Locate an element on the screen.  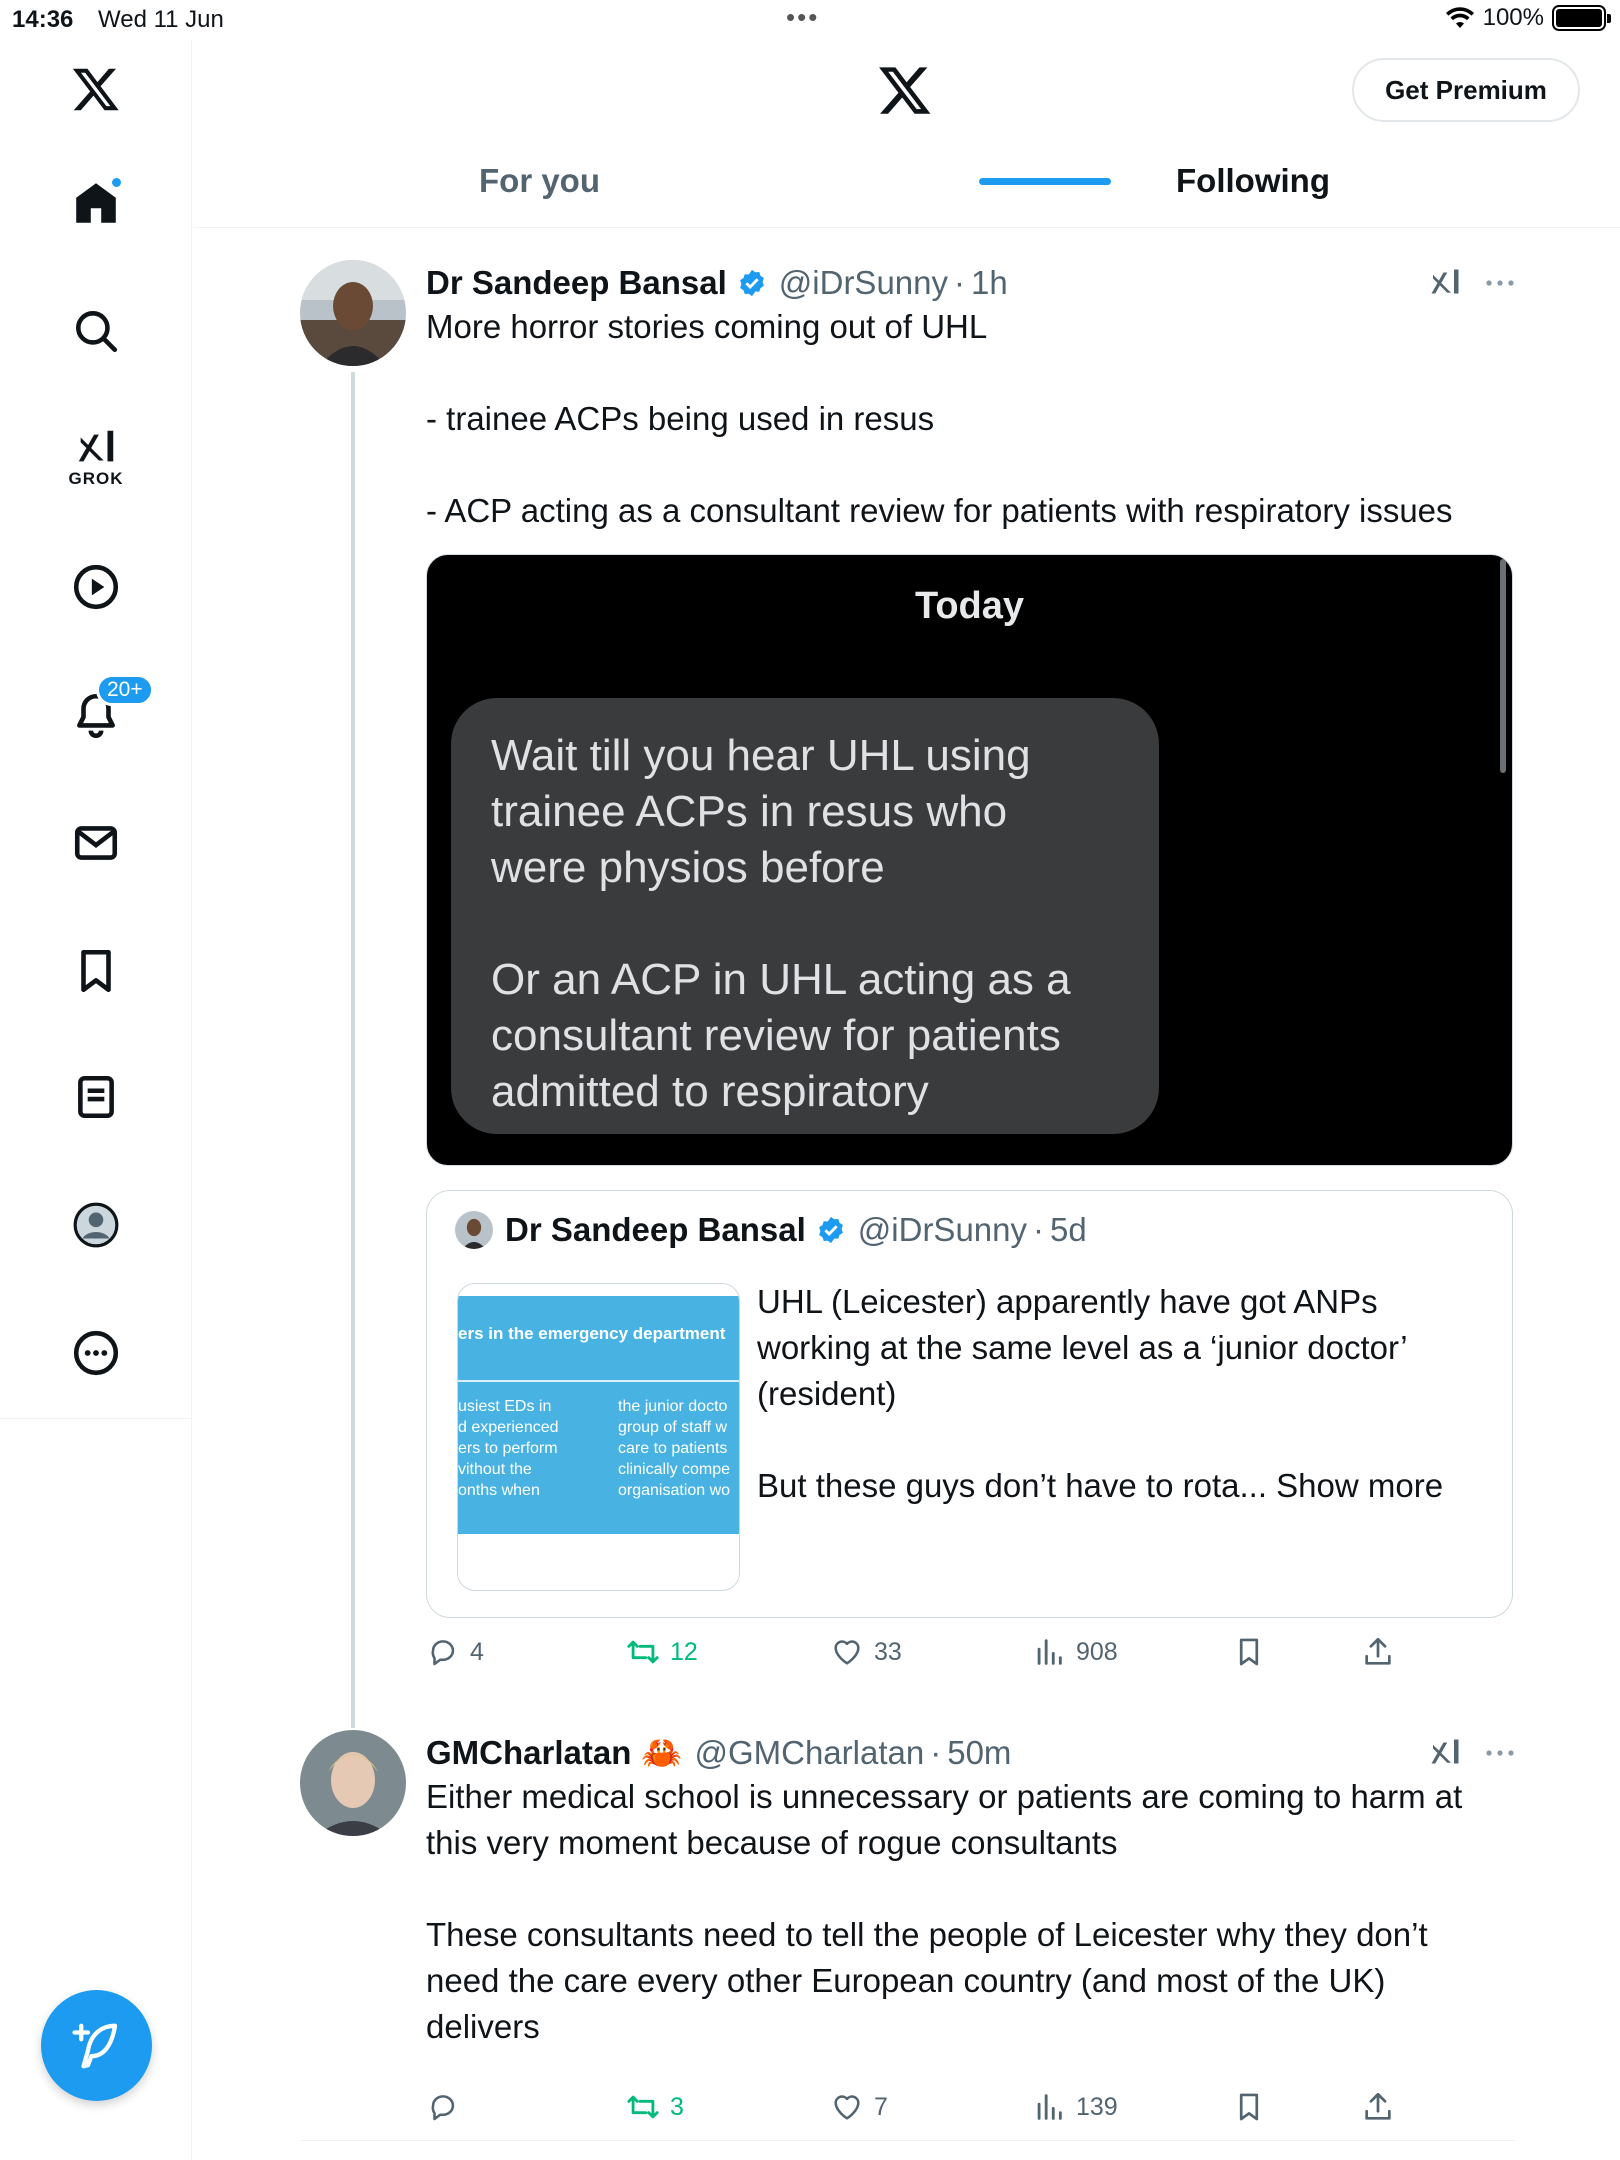
post-text-line: - trainee ACPs being used in resus is located at coordinates (680, 418).